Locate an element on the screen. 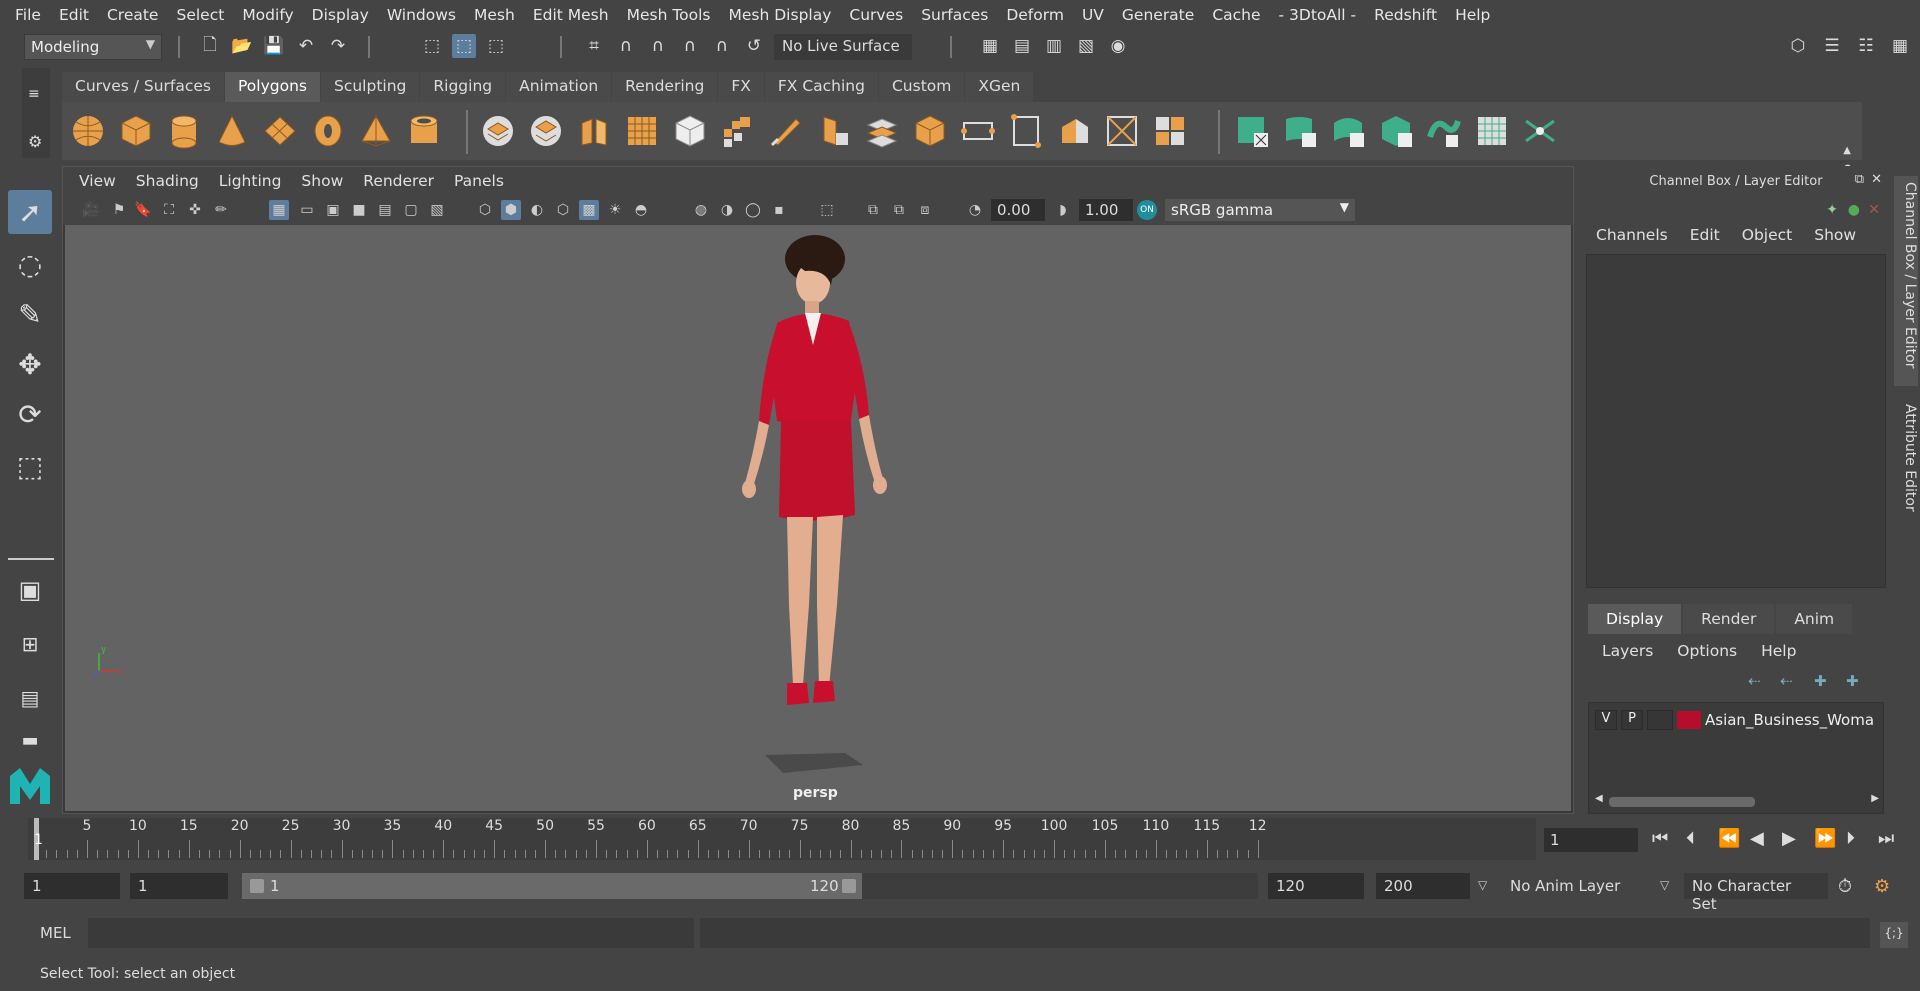 The image size is (1920, 991). gamma-icon: ◗ is located at coordinates (1063, 210).